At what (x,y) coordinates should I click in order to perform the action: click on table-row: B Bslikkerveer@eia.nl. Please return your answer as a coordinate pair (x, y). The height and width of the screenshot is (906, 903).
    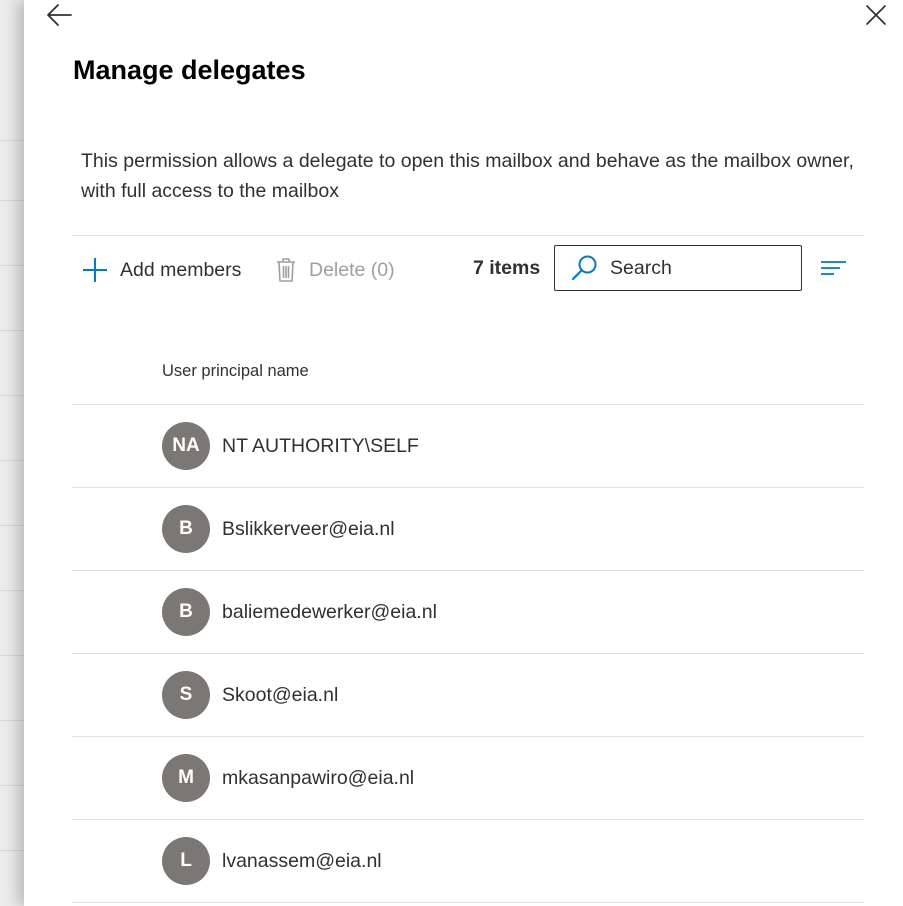
    Looking at the image, I should click on (468, 528).